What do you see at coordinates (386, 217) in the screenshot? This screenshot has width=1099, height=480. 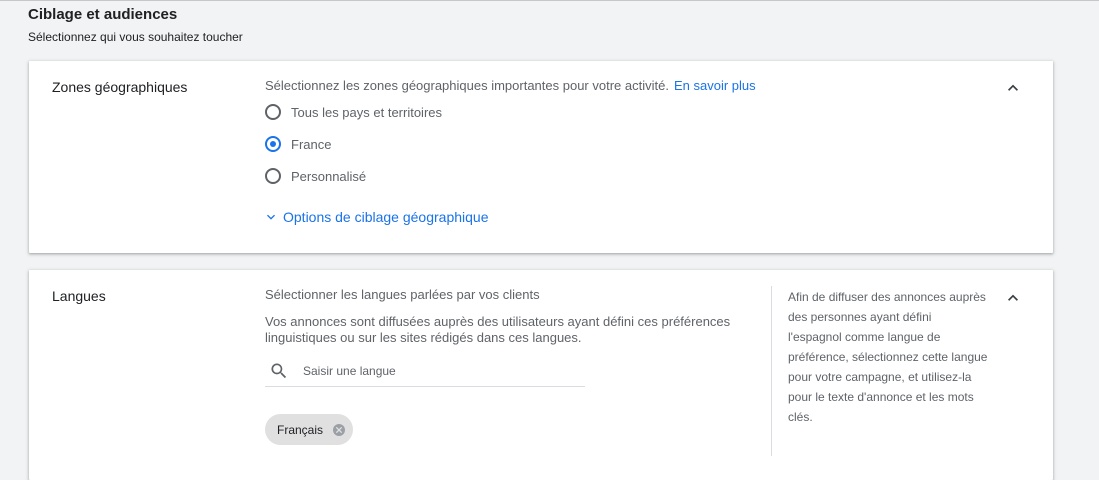 I see `geo-targeting-options-label: Options de ciblage géographique` at bounding box center [386, 217].